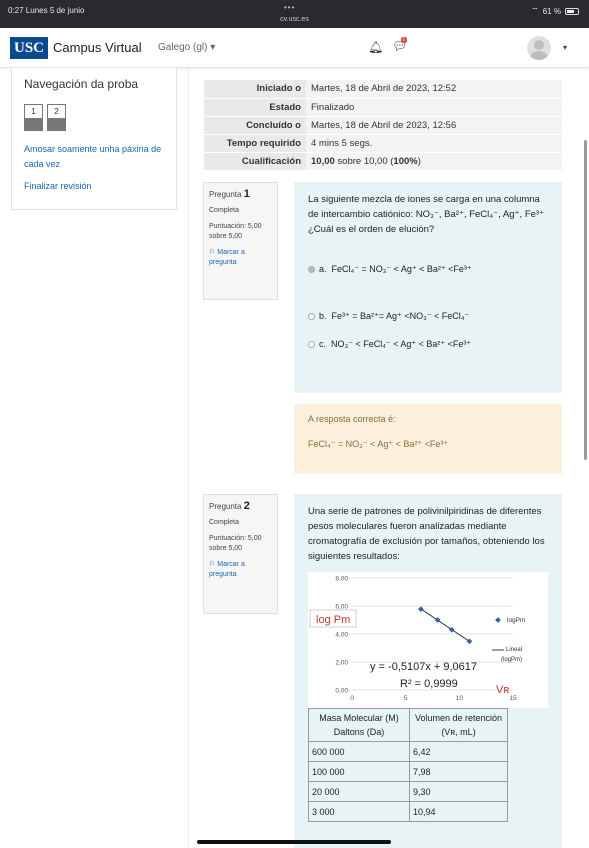  What do you see at coordinates (341, 579) in the screenshot?
I see `y-tick-label: 8,00` at bounding box center [341, 579].